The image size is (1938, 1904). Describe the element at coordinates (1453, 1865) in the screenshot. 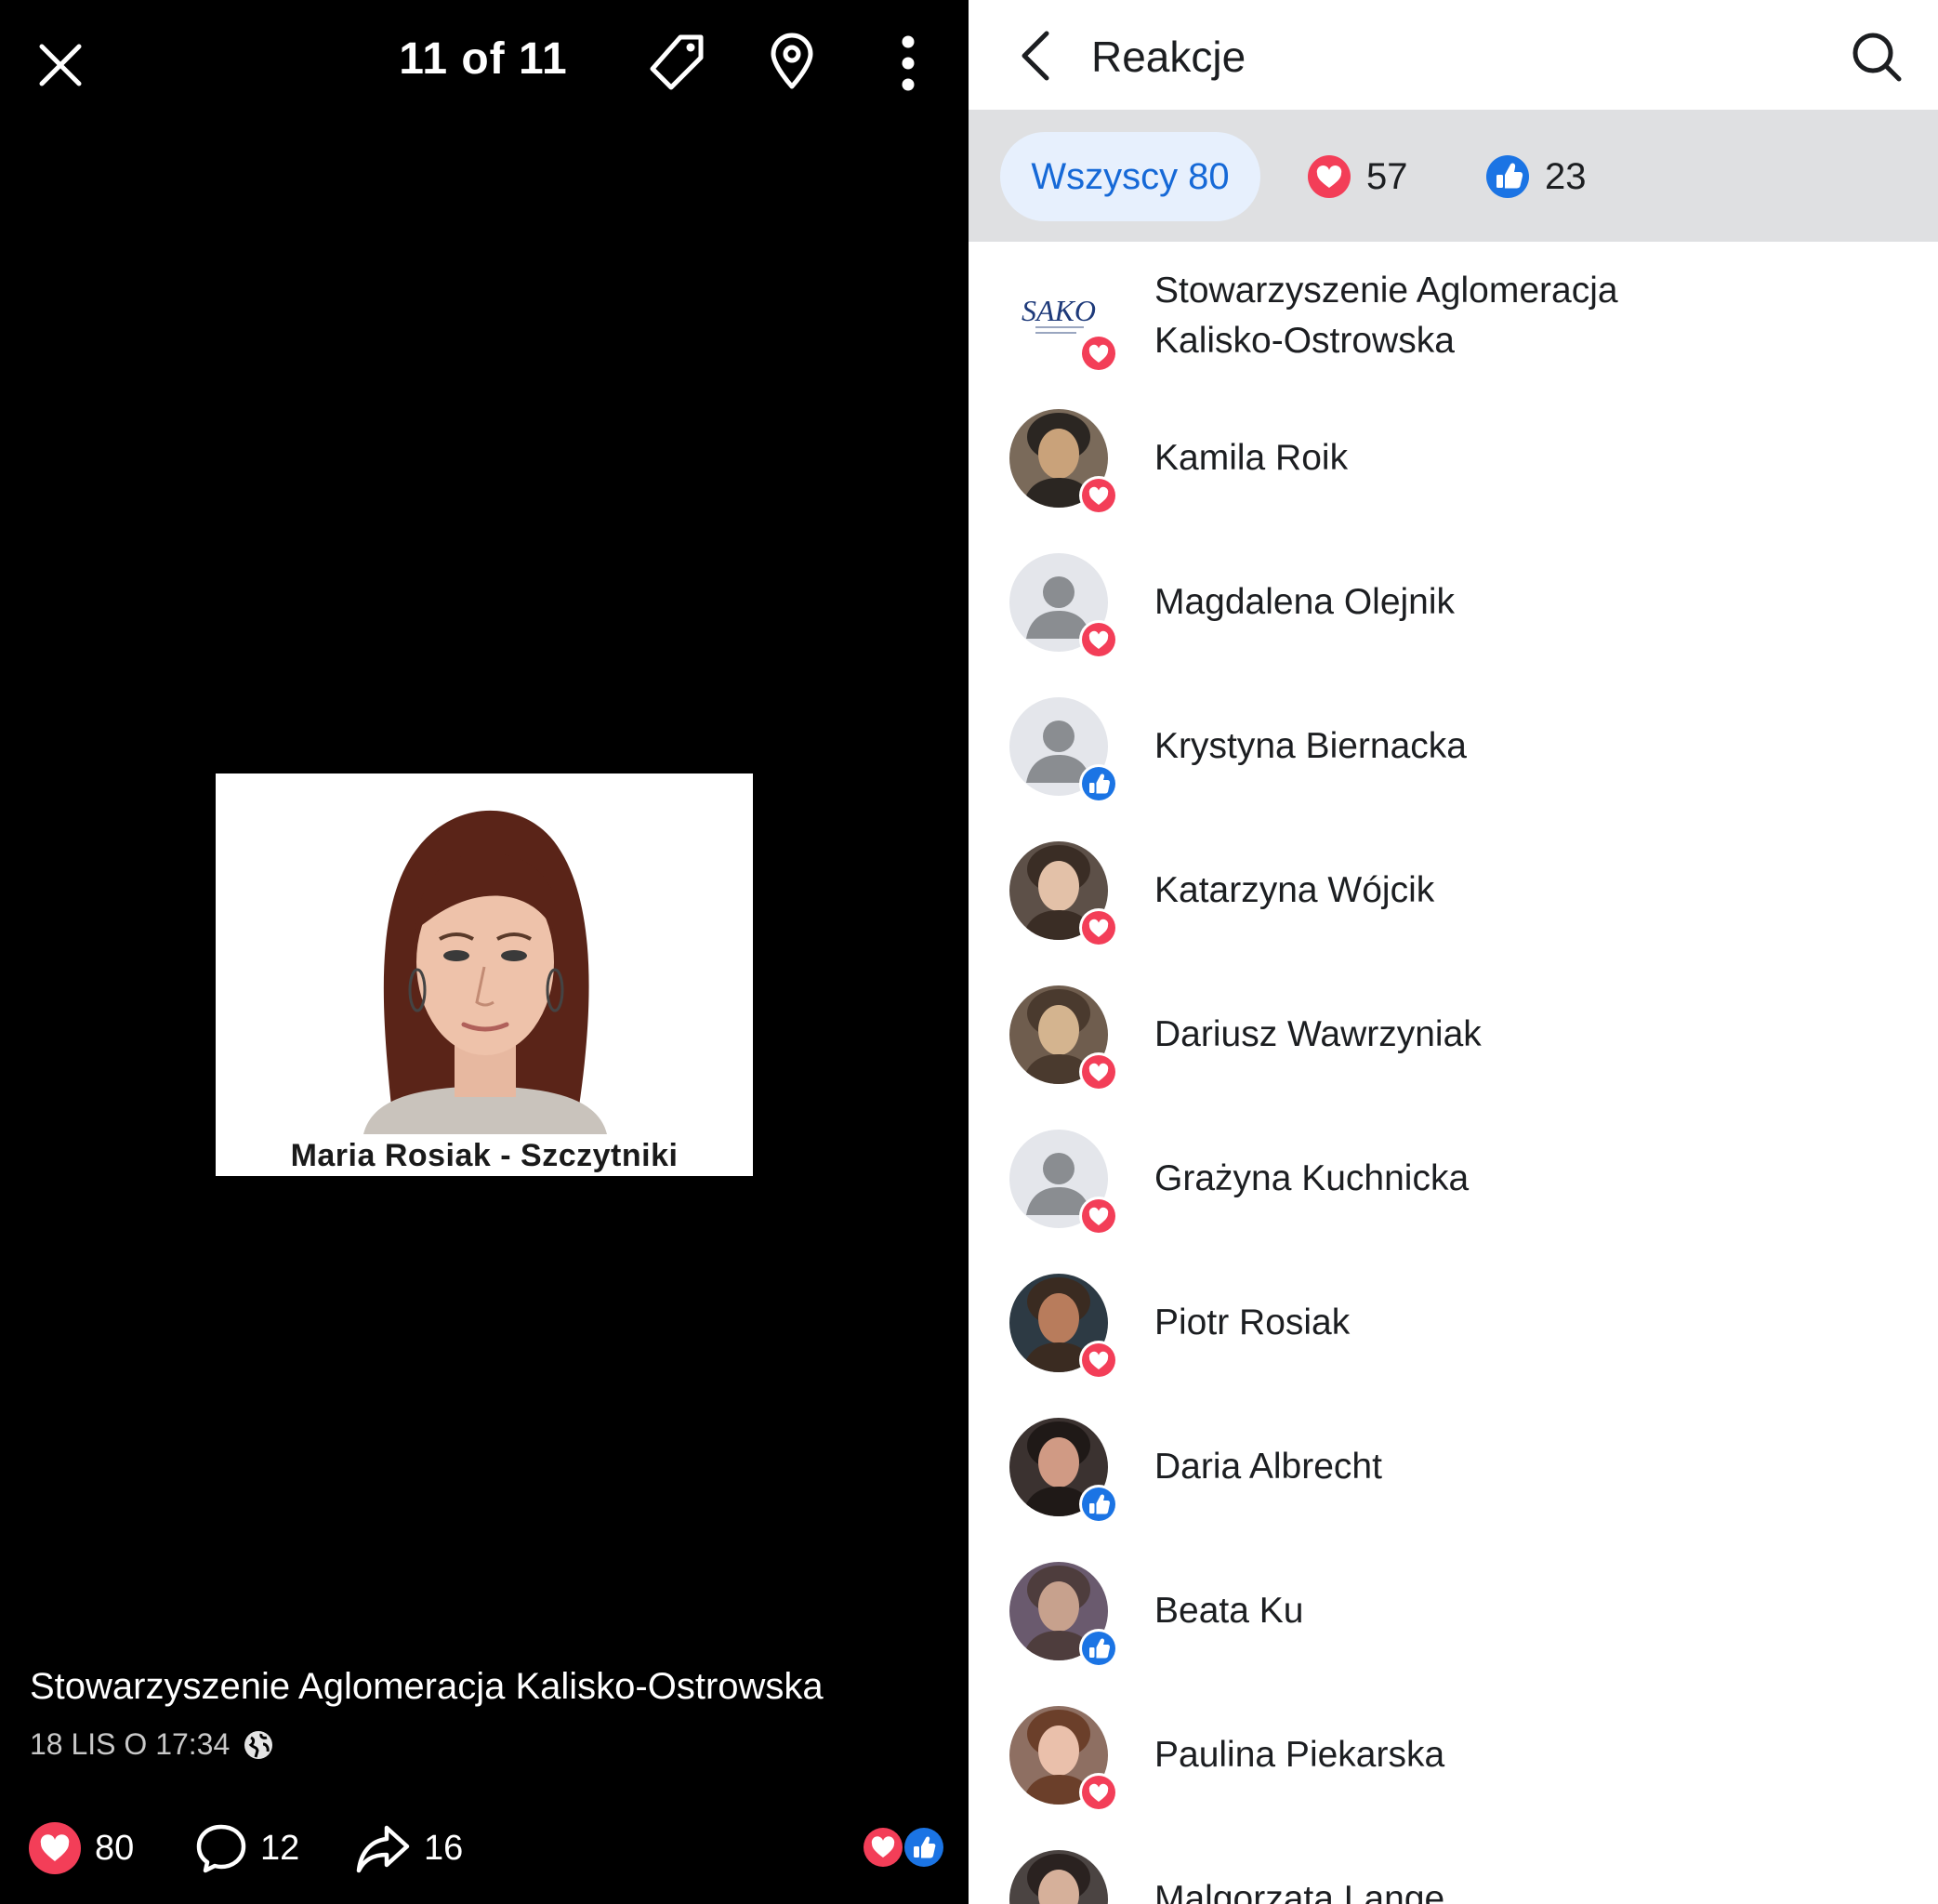

I see `list-item: Malgorzata Lange` at that location.